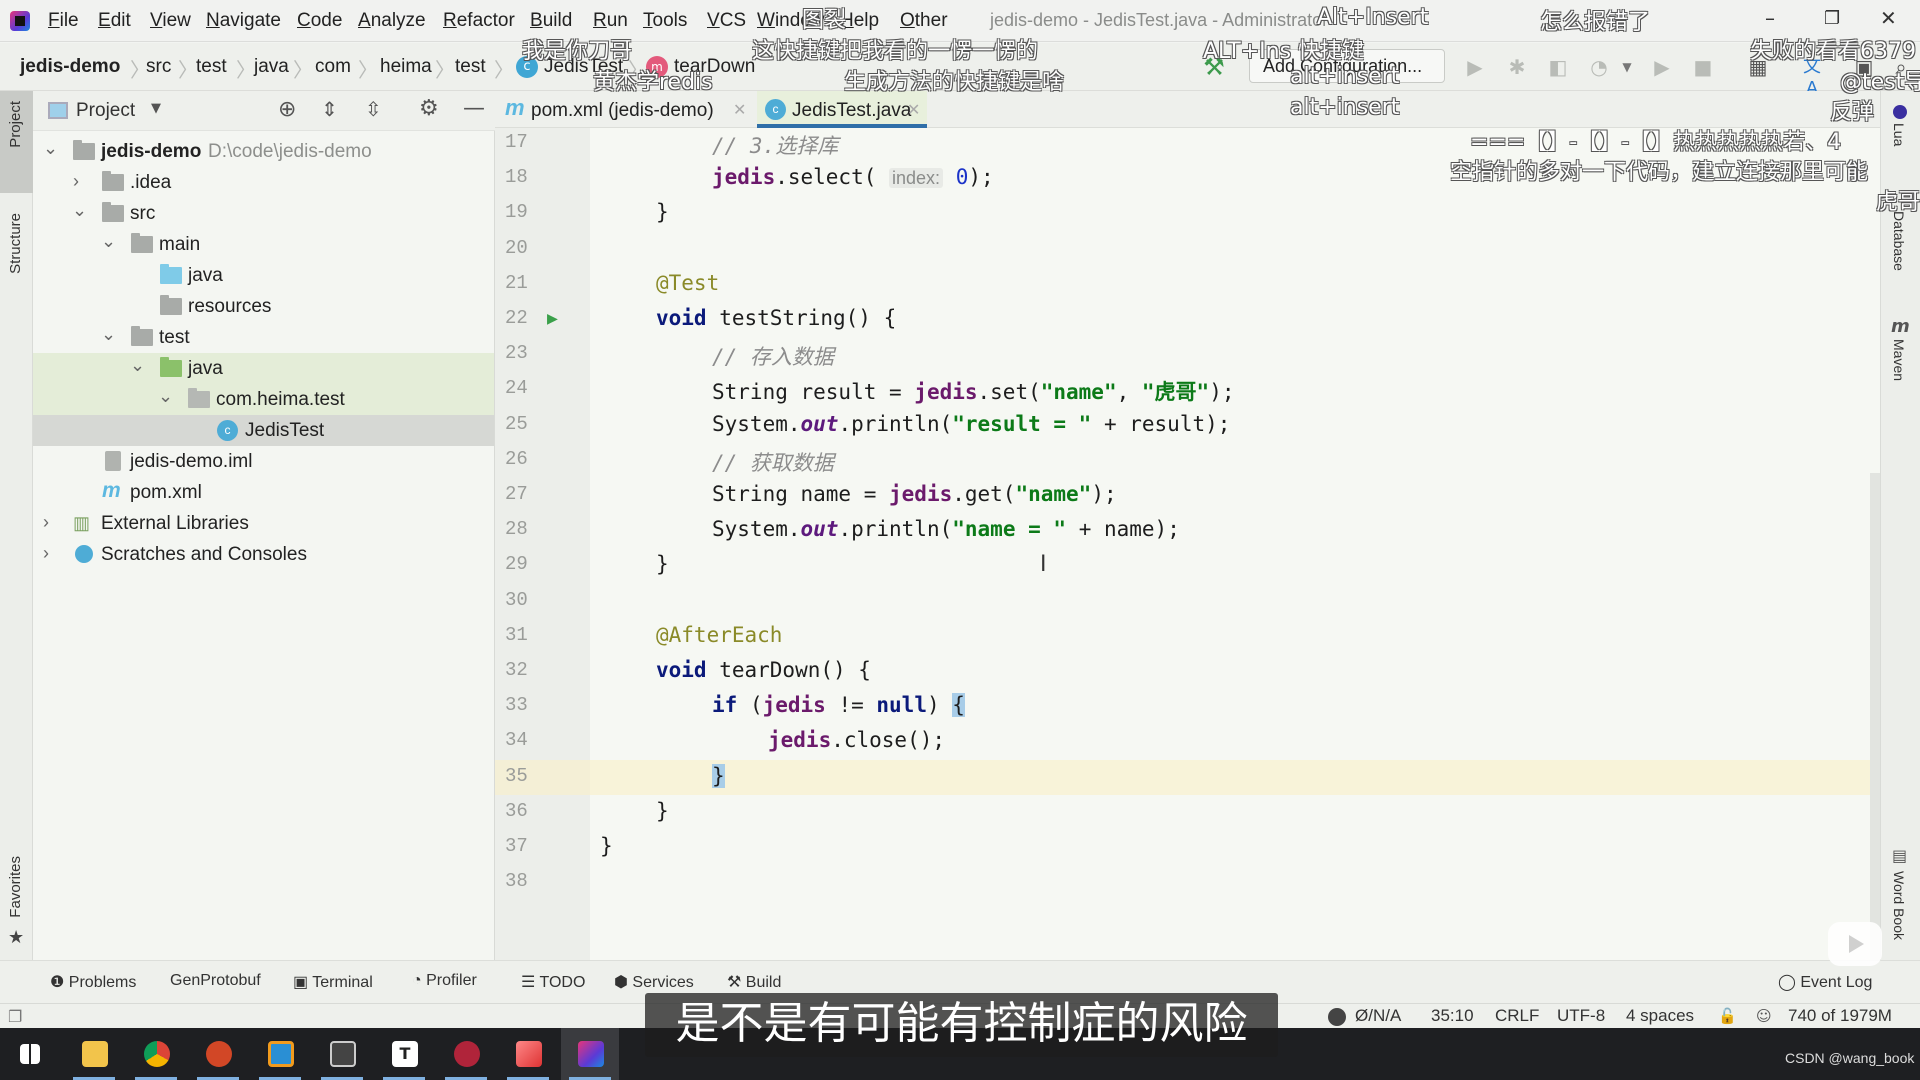  What do you see at coordinates (665, 21) in the screenshot?
I see `menu-tools: Tools` at bounding box center [665, 21].